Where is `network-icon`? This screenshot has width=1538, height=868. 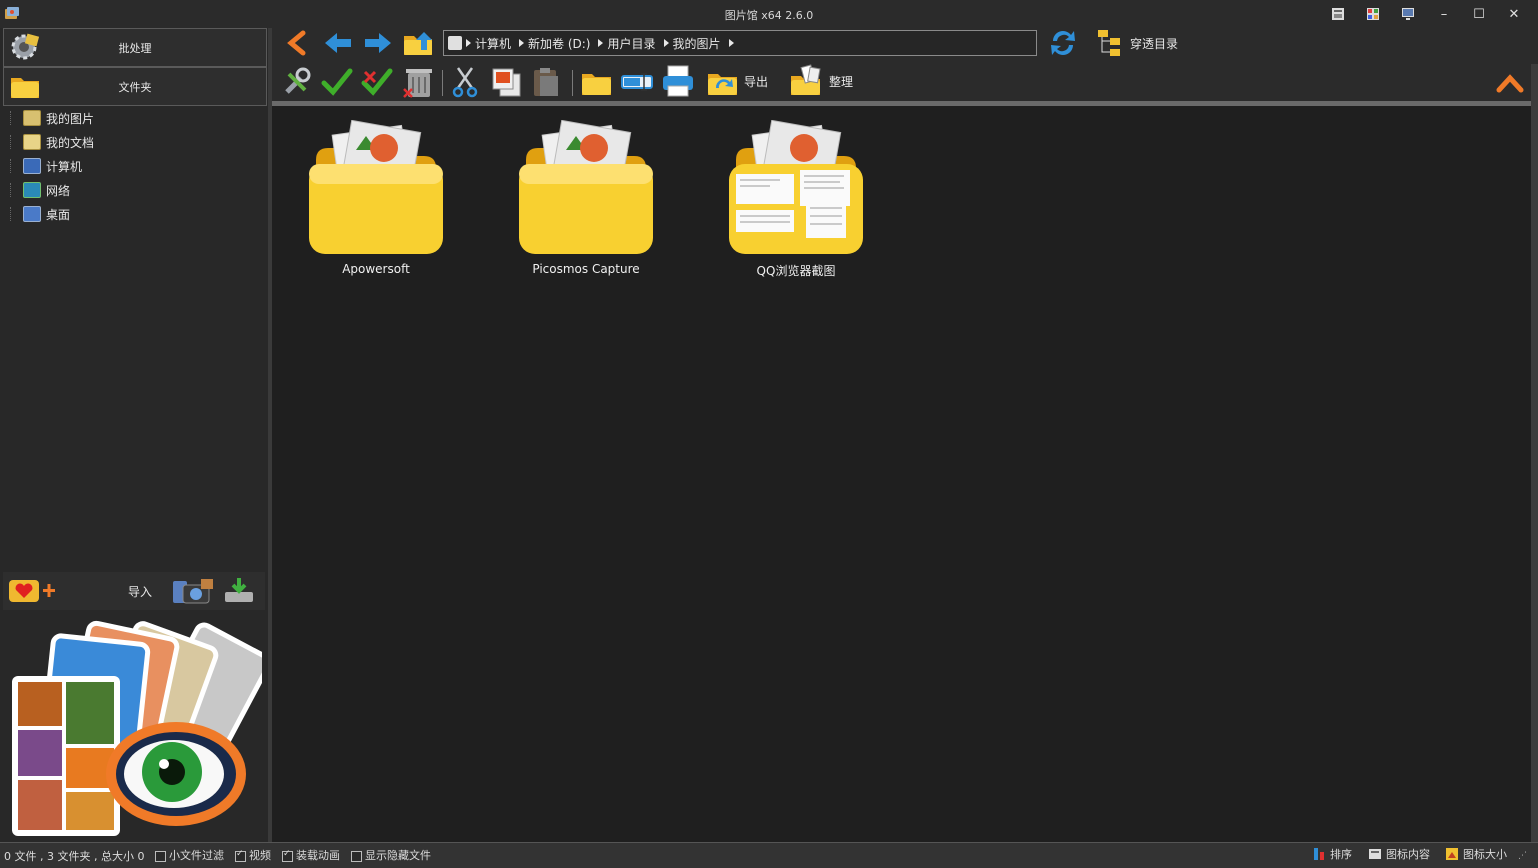
network-icon is located at coordinates (32, 190).